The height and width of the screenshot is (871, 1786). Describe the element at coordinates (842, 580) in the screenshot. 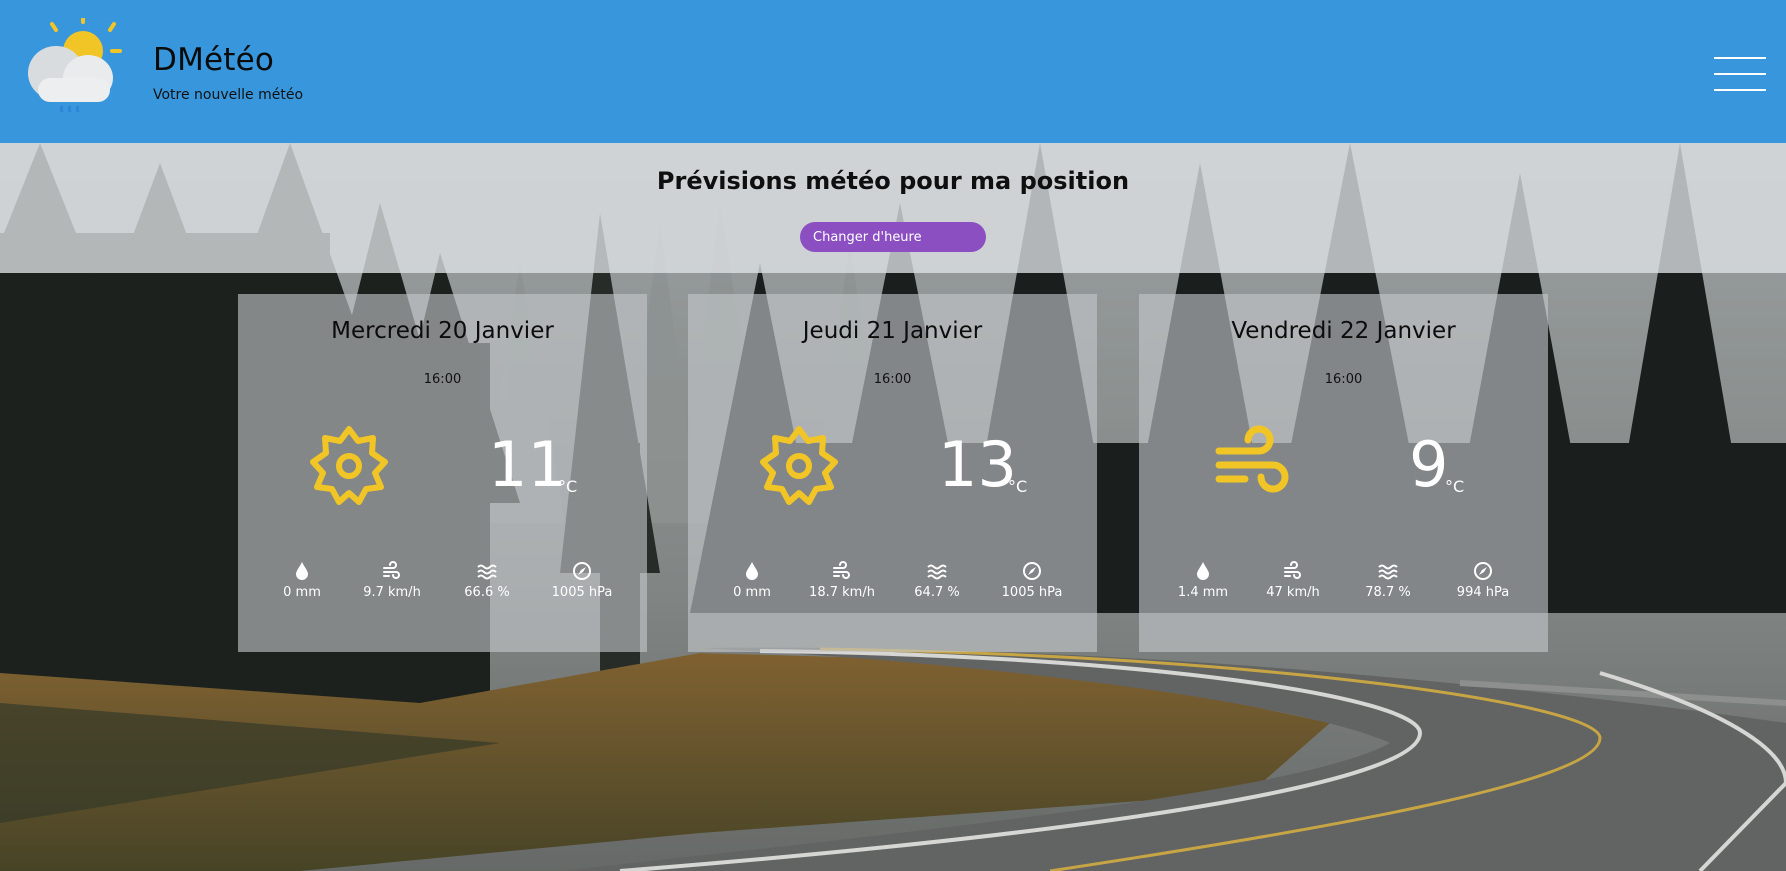

I see `wind-stat: 18.7 km/h` at that location.